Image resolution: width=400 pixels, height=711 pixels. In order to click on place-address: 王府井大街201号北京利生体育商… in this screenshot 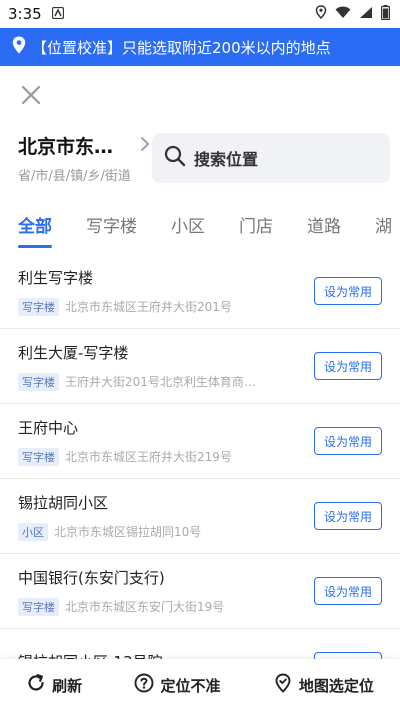, I will do `click(160, 382)`.